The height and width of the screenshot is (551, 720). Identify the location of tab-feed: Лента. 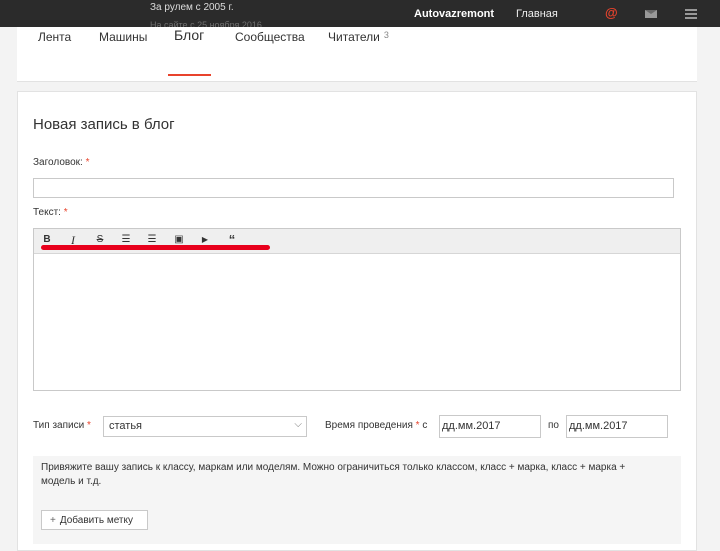
(54, 37).